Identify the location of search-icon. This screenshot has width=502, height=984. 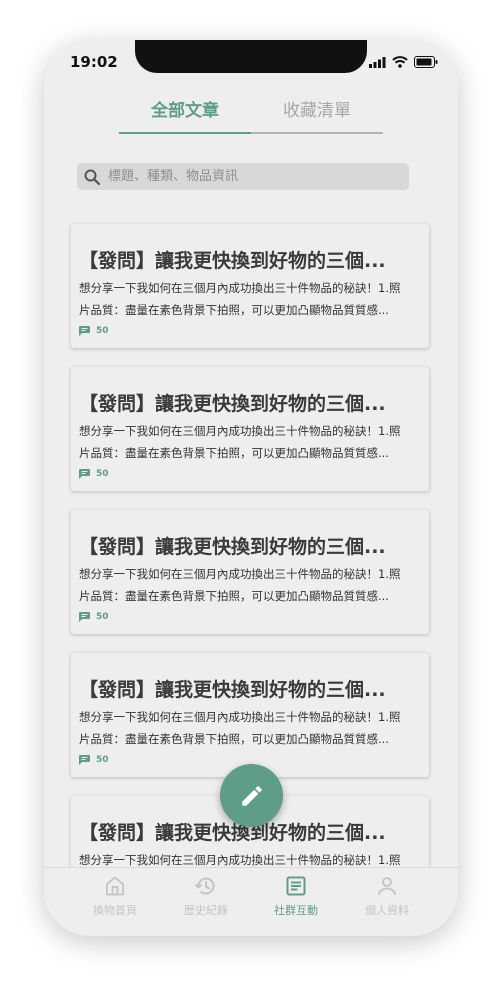
(92, 177).